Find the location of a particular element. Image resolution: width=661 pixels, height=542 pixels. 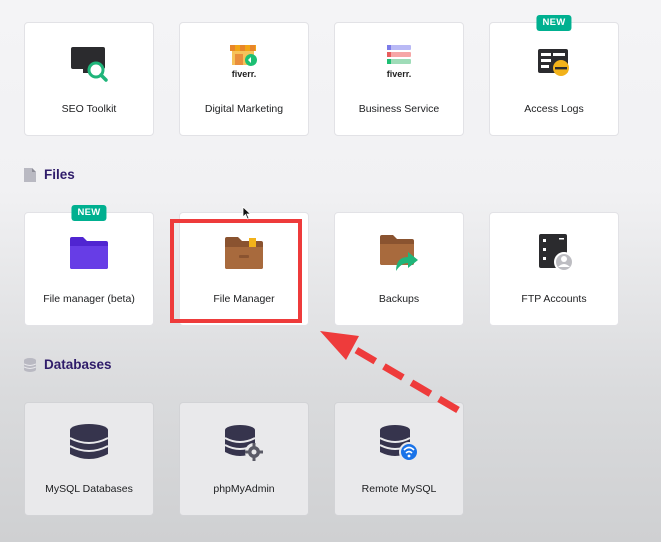

mouse-cursor-icon is located at coordinates (247, 213).